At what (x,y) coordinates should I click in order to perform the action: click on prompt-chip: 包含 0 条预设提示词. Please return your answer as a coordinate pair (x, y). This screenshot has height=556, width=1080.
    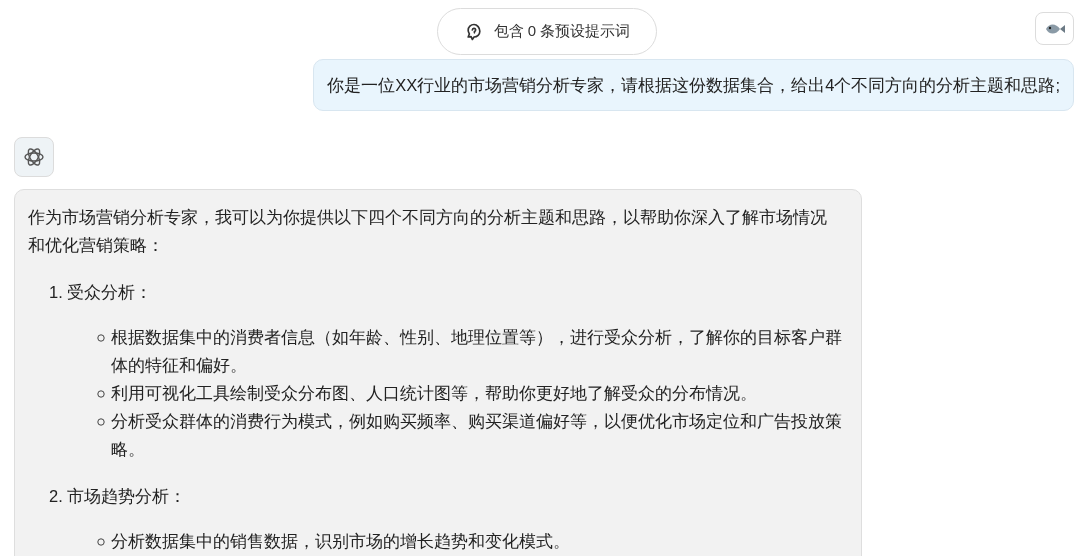
    Looking at the image, I should click on (547, 31).